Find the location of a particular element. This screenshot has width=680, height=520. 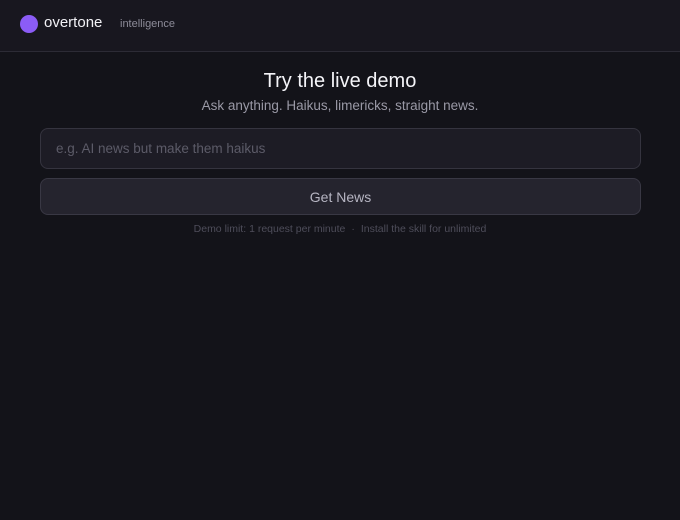

query-input is located at coordinates (340, 148).